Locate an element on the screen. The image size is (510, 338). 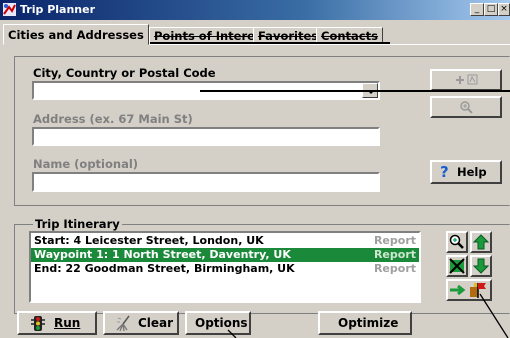
tab-cities-and-addresses: Cities and Addresses is located at coordinates (76, 34).